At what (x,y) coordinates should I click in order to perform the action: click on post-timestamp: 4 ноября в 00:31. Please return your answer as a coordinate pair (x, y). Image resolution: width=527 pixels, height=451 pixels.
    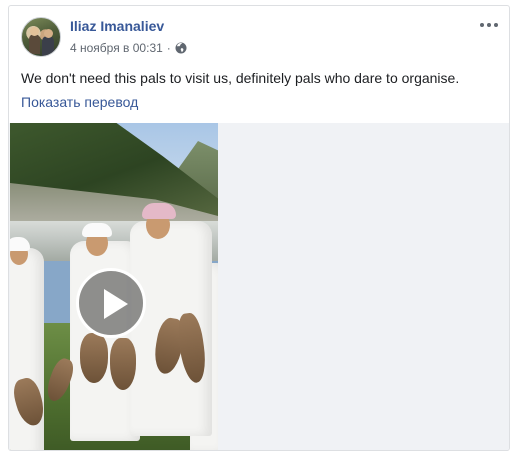
    Looking at the image, I should click on (116, 48).